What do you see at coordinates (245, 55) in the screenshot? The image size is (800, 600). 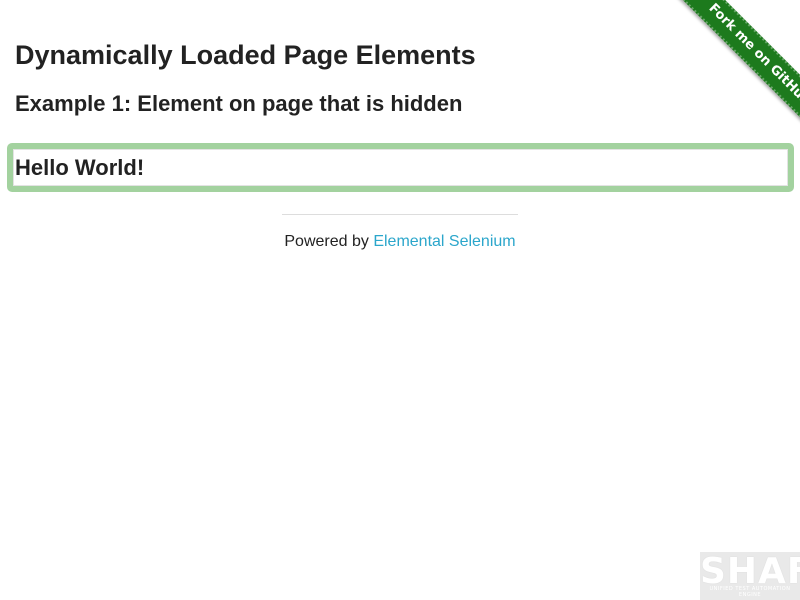 I see `page-title: Dynamically Loaded Page Elements` at bounding box center [245, 55].